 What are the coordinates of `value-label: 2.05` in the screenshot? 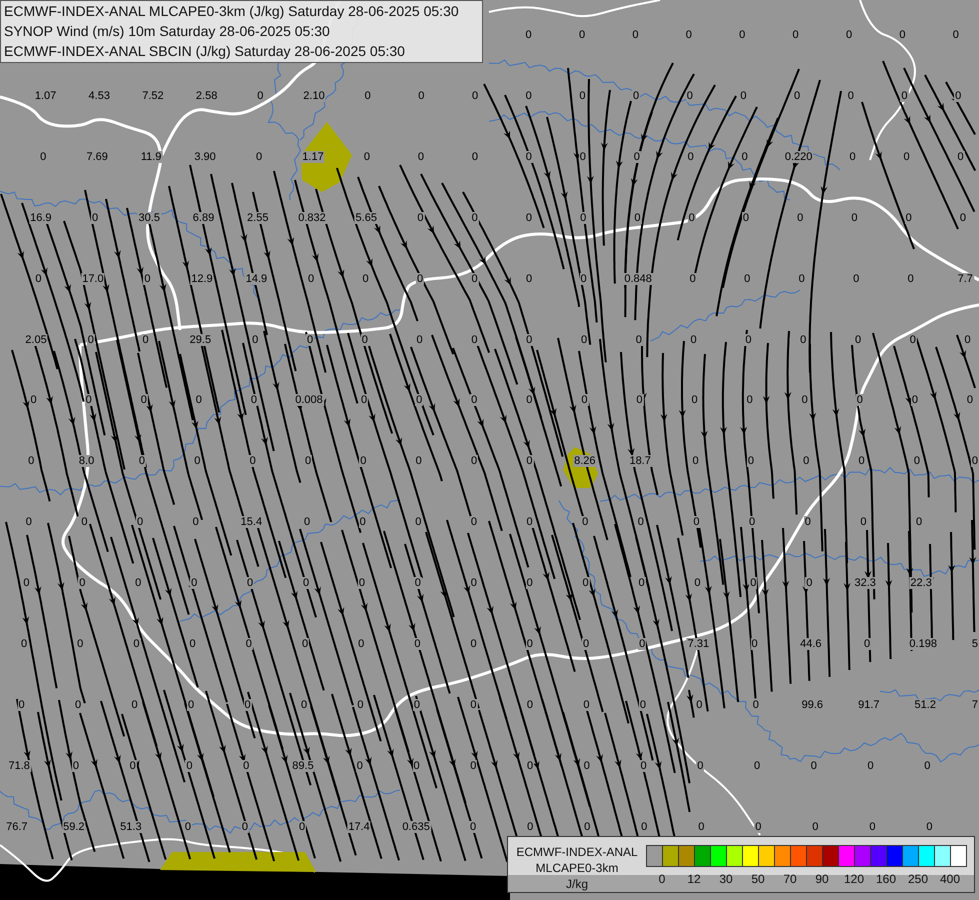 It's located at (36, 340).